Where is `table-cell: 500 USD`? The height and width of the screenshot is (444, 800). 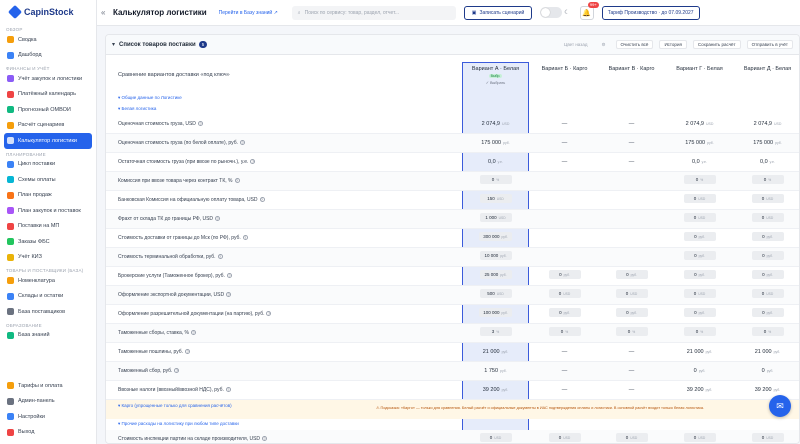
table-cell: 500 USD is located at coordinates (495, 293).